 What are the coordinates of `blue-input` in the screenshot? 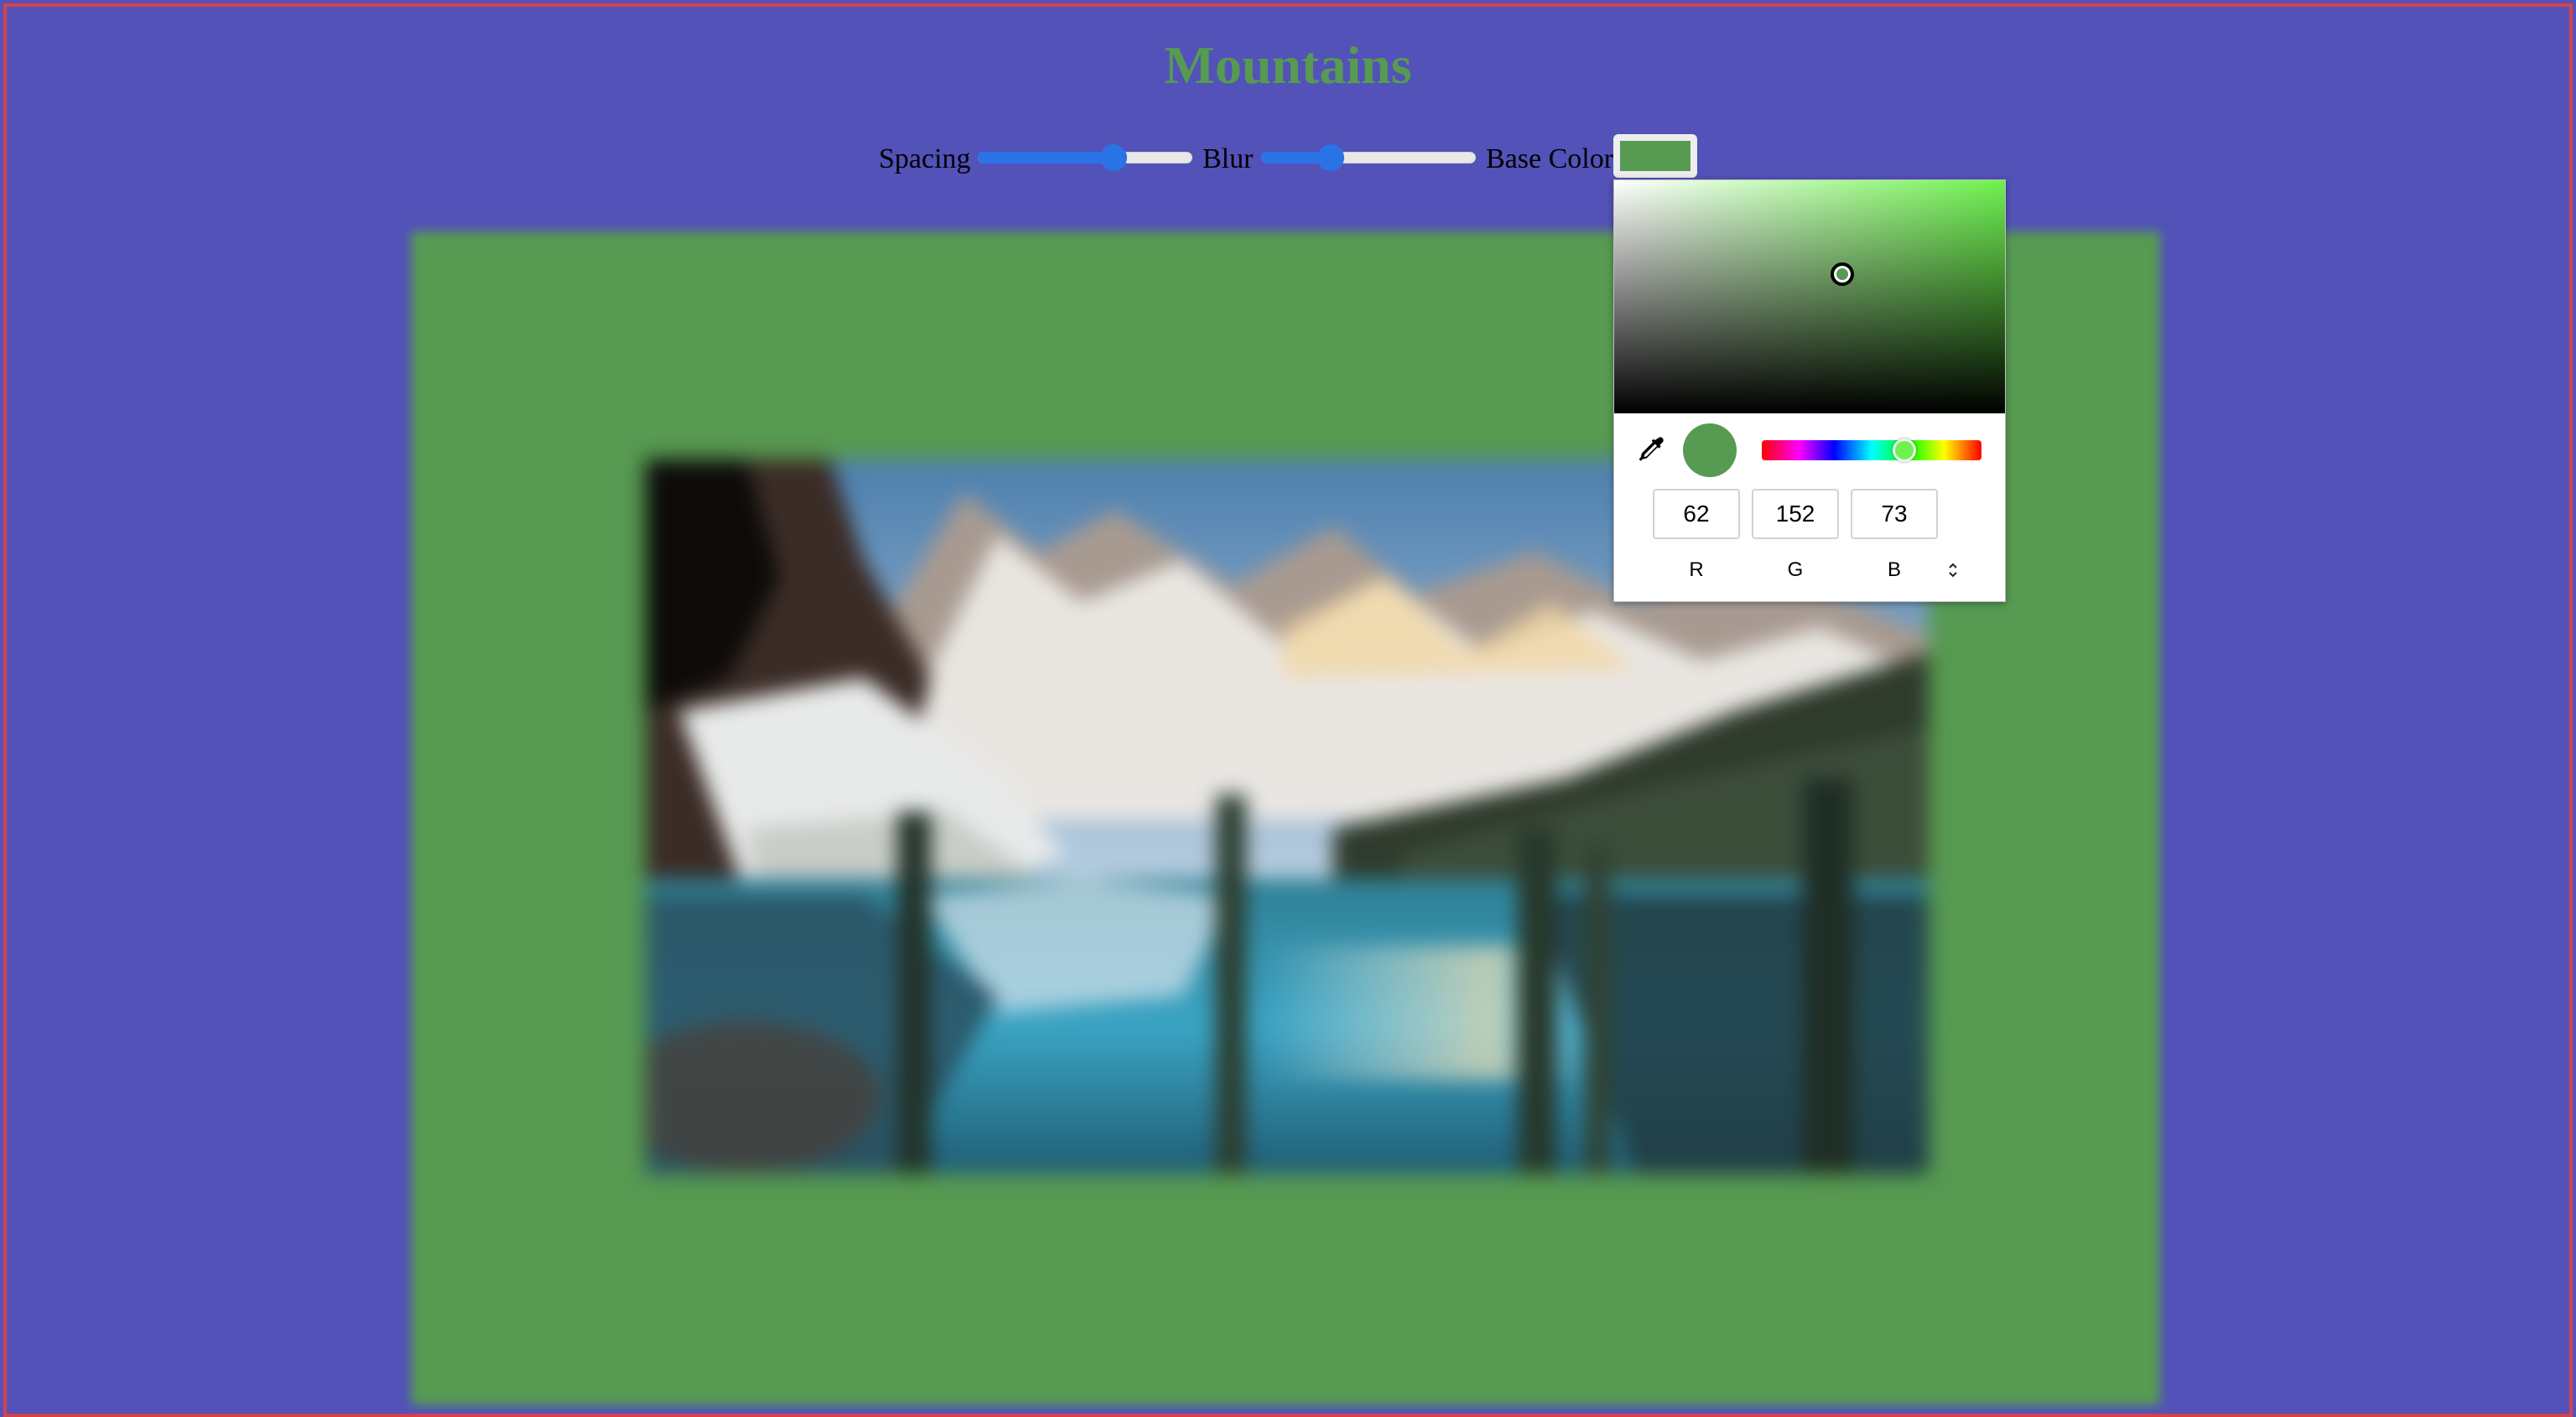 It's located at (1894, 514).